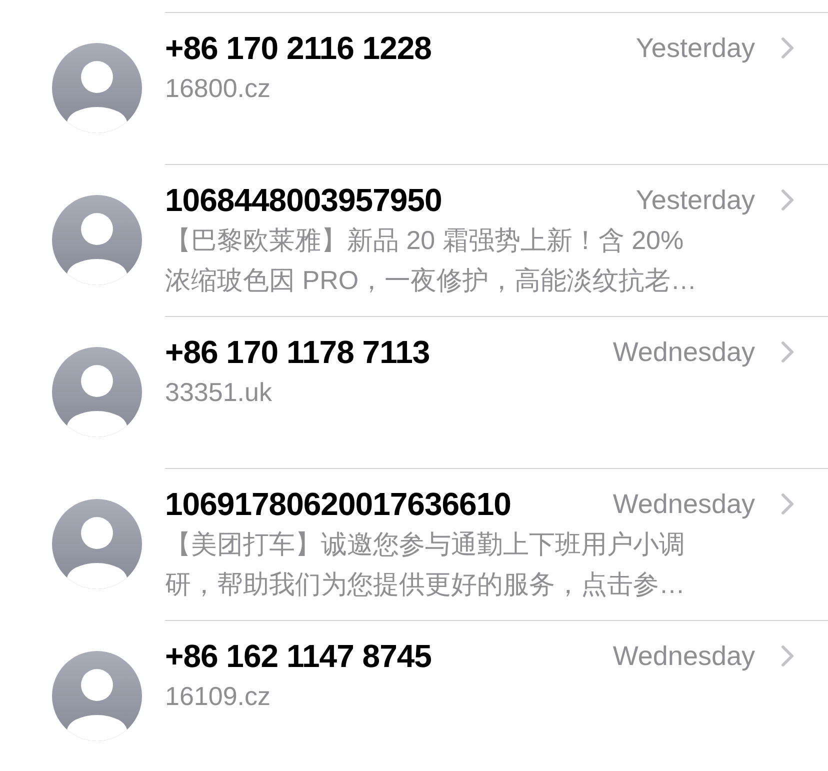 The width and height of the screenshot is (828, 771). What do you see at coordinates (338, 504) in the screenshot?
I see `sender-name: 10691780620017636610` at bounding box center [338, 504].